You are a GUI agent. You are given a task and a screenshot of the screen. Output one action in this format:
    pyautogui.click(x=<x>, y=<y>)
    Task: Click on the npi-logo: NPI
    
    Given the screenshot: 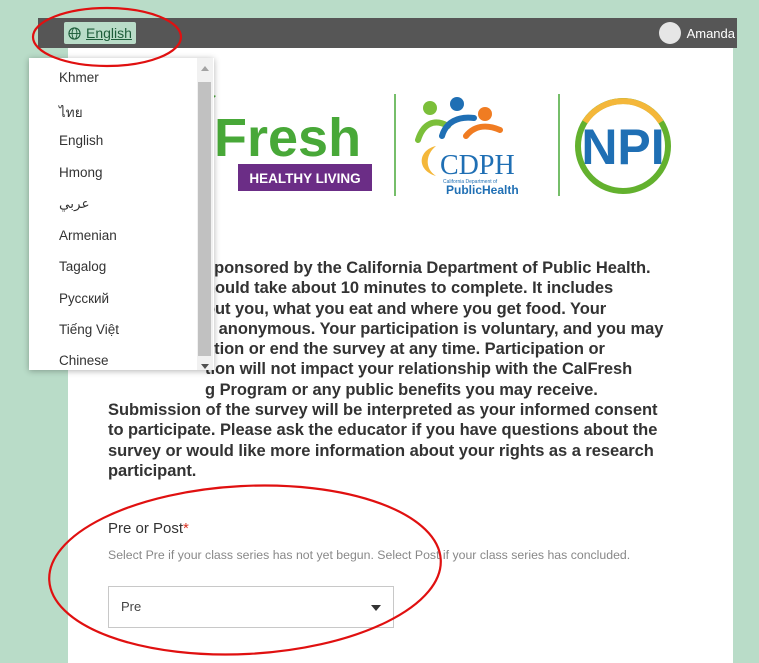 What is the action you would take?
    pyautogui.click(x=623, y=146)
    